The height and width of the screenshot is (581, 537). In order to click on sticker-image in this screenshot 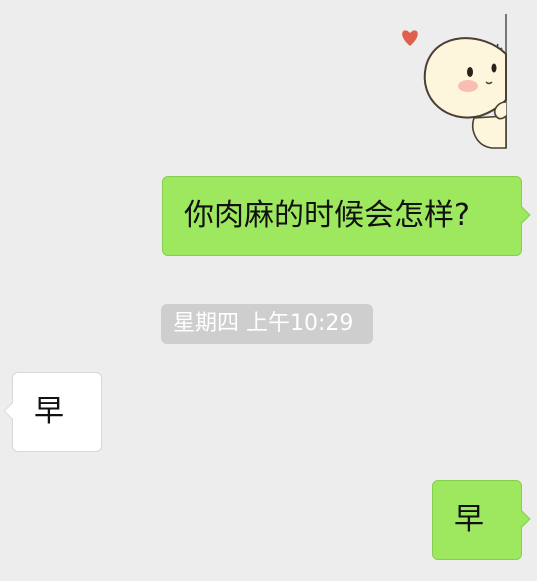, I will do `click(453, 81)`.